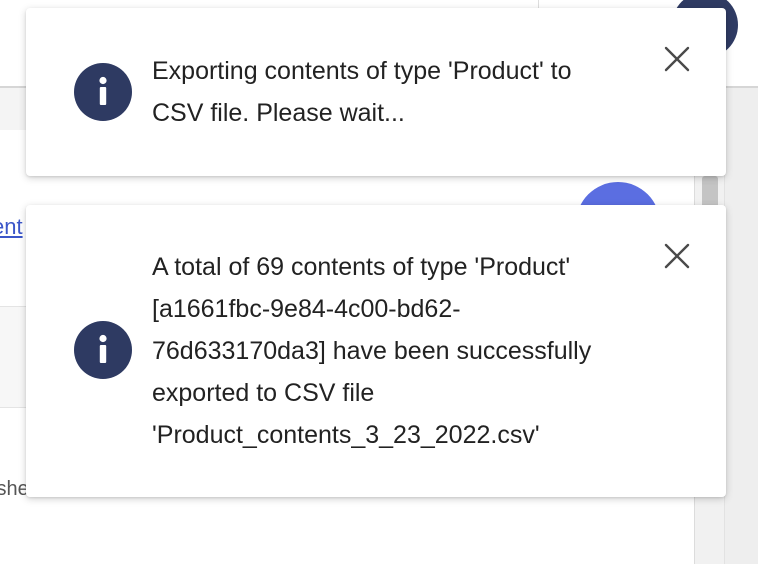 Image resolution: width=758 pixels, height=564 pixels. I want to click on toast-message-line: Exporting contents of type 'Product' to, so click(362, 71).